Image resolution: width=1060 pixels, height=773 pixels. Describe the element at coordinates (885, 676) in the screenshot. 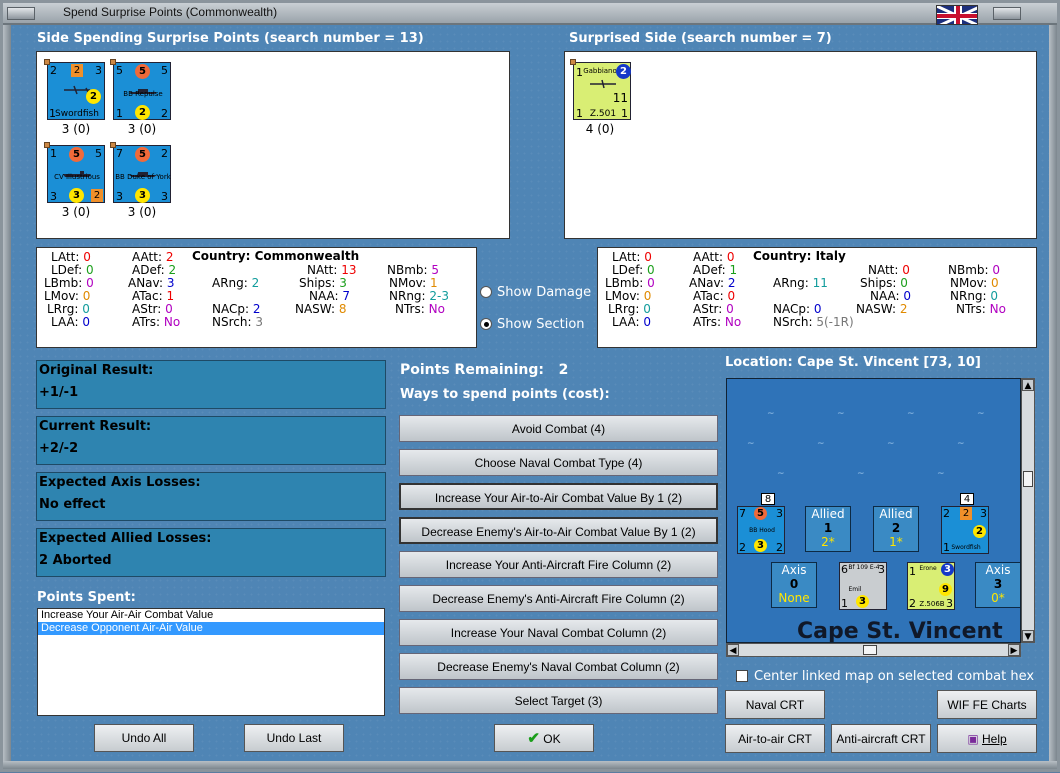

I see `center-map-checkbox: Center linked map on selected combat hex` at that location.